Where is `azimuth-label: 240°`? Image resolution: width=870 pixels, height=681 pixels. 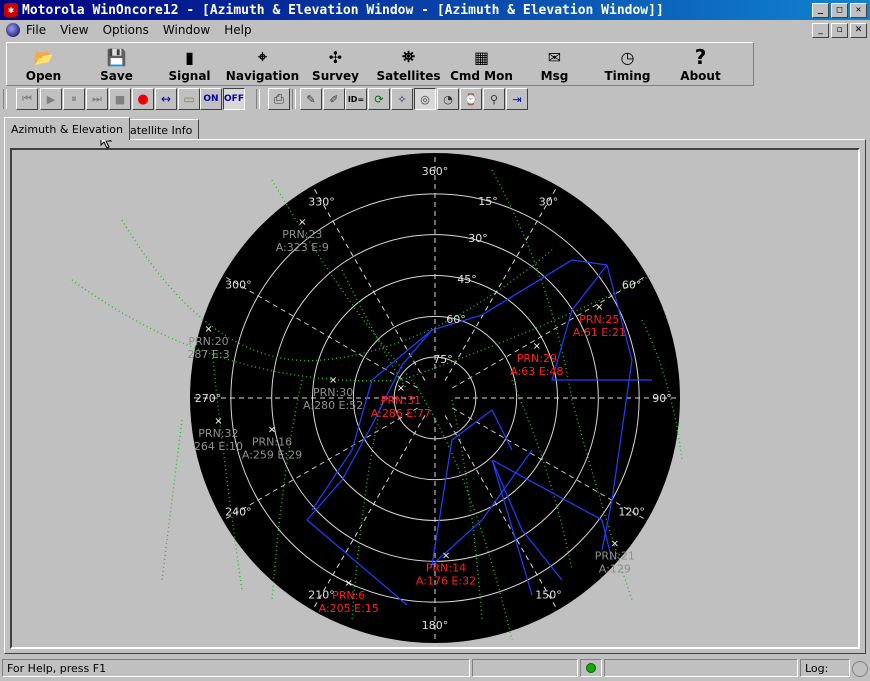
azimuth-label: 240° is located at coordinates (238, 512).